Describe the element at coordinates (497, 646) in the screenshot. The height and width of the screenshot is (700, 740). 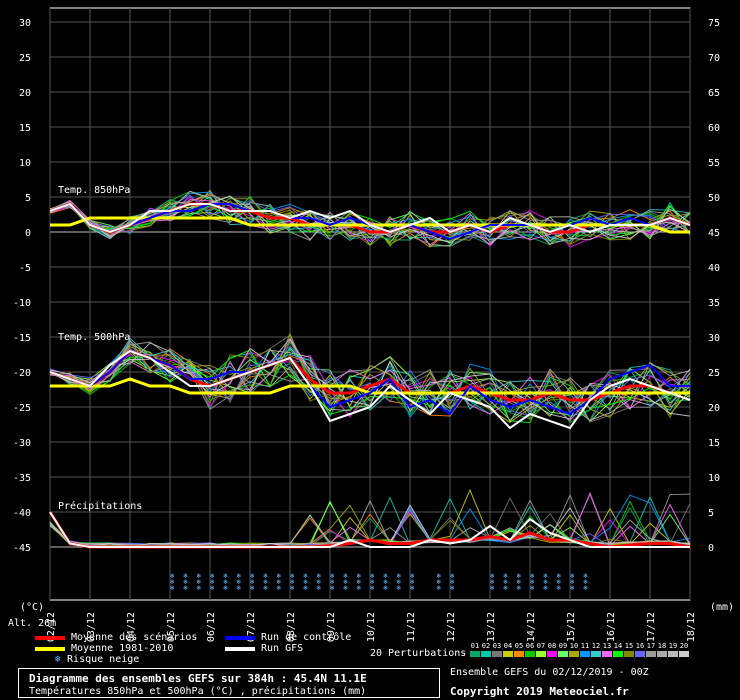
I see `perturbation-id: 03` at that location.